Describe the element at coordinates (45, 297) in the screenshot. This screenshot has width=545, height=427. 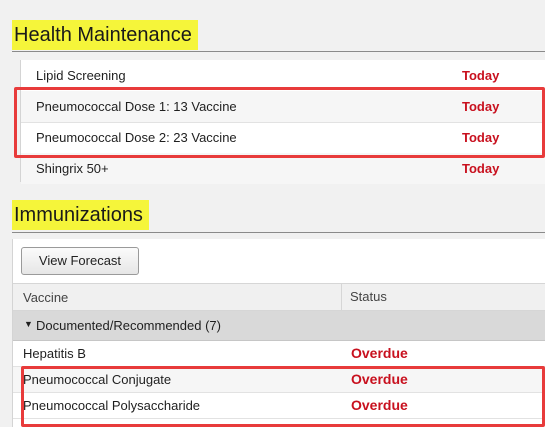
I see `column-header-vaccine: Vaccine` at that location.